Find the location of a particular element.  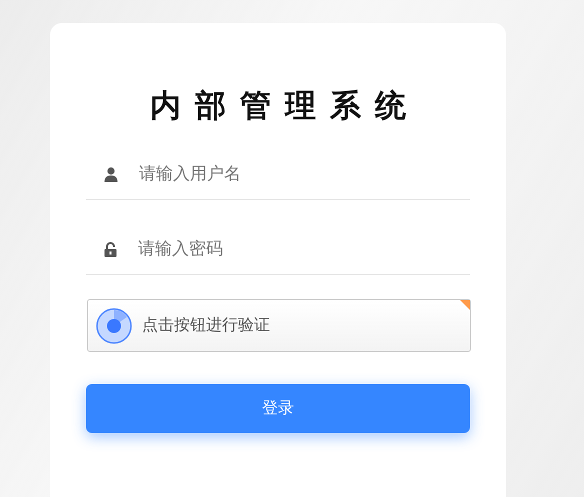

username-field: 请输入用户名 is located at coordinates (303, 174).